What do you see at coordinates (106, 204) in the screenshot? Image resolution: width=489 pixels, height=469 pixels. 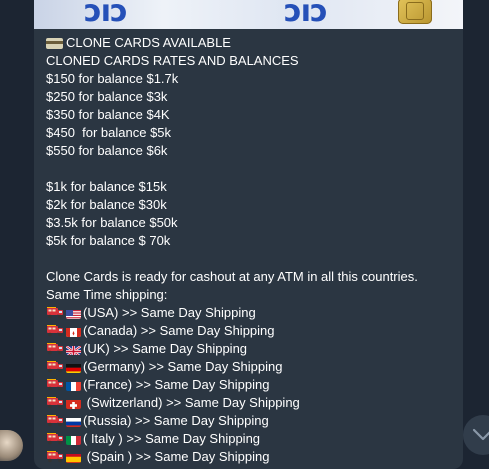 I see `message-line: $2k for balance $30k` at bounding box center [106, 204].